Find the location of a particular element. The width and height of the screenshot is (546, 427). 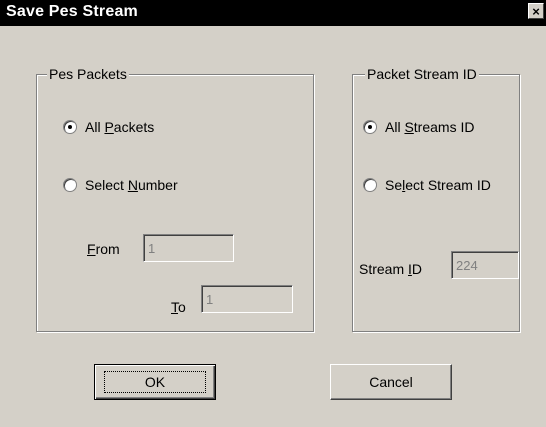

select-stream-radio-circle is located at coordinates (370, 185).